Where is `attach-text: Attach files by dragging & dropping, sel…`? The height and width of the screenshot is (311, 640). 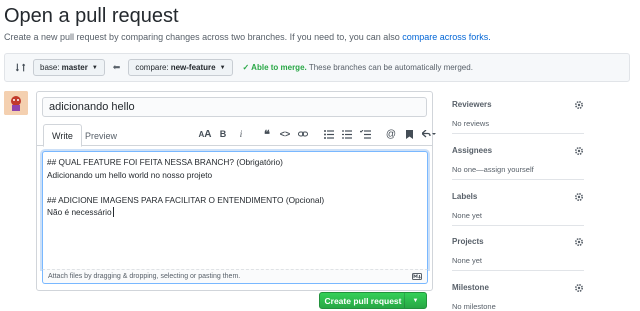
attach-text: Attach files by dragging & dropping, sel… is located at coordinates (144, 276).